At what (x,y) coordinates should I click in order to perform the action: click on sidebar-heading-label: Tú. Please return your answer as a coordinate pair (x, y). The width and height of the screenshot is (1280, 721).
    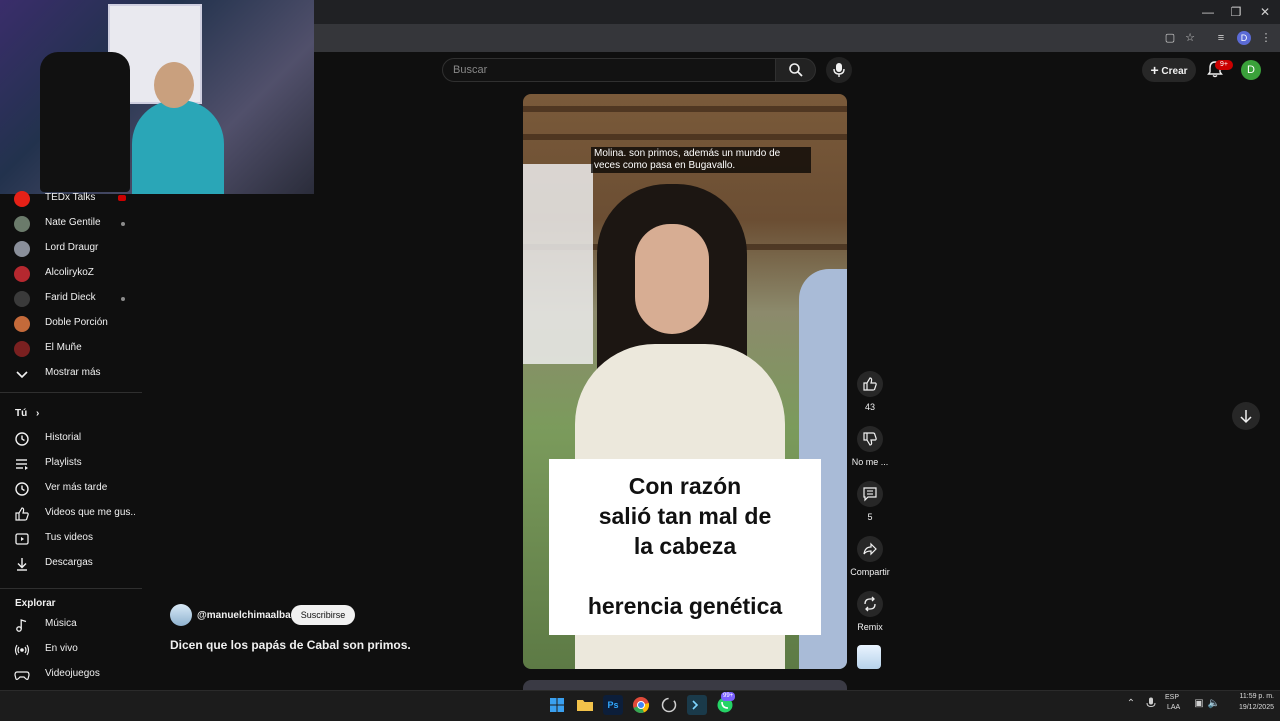
    Looking at the image, I should click on (21, 413).